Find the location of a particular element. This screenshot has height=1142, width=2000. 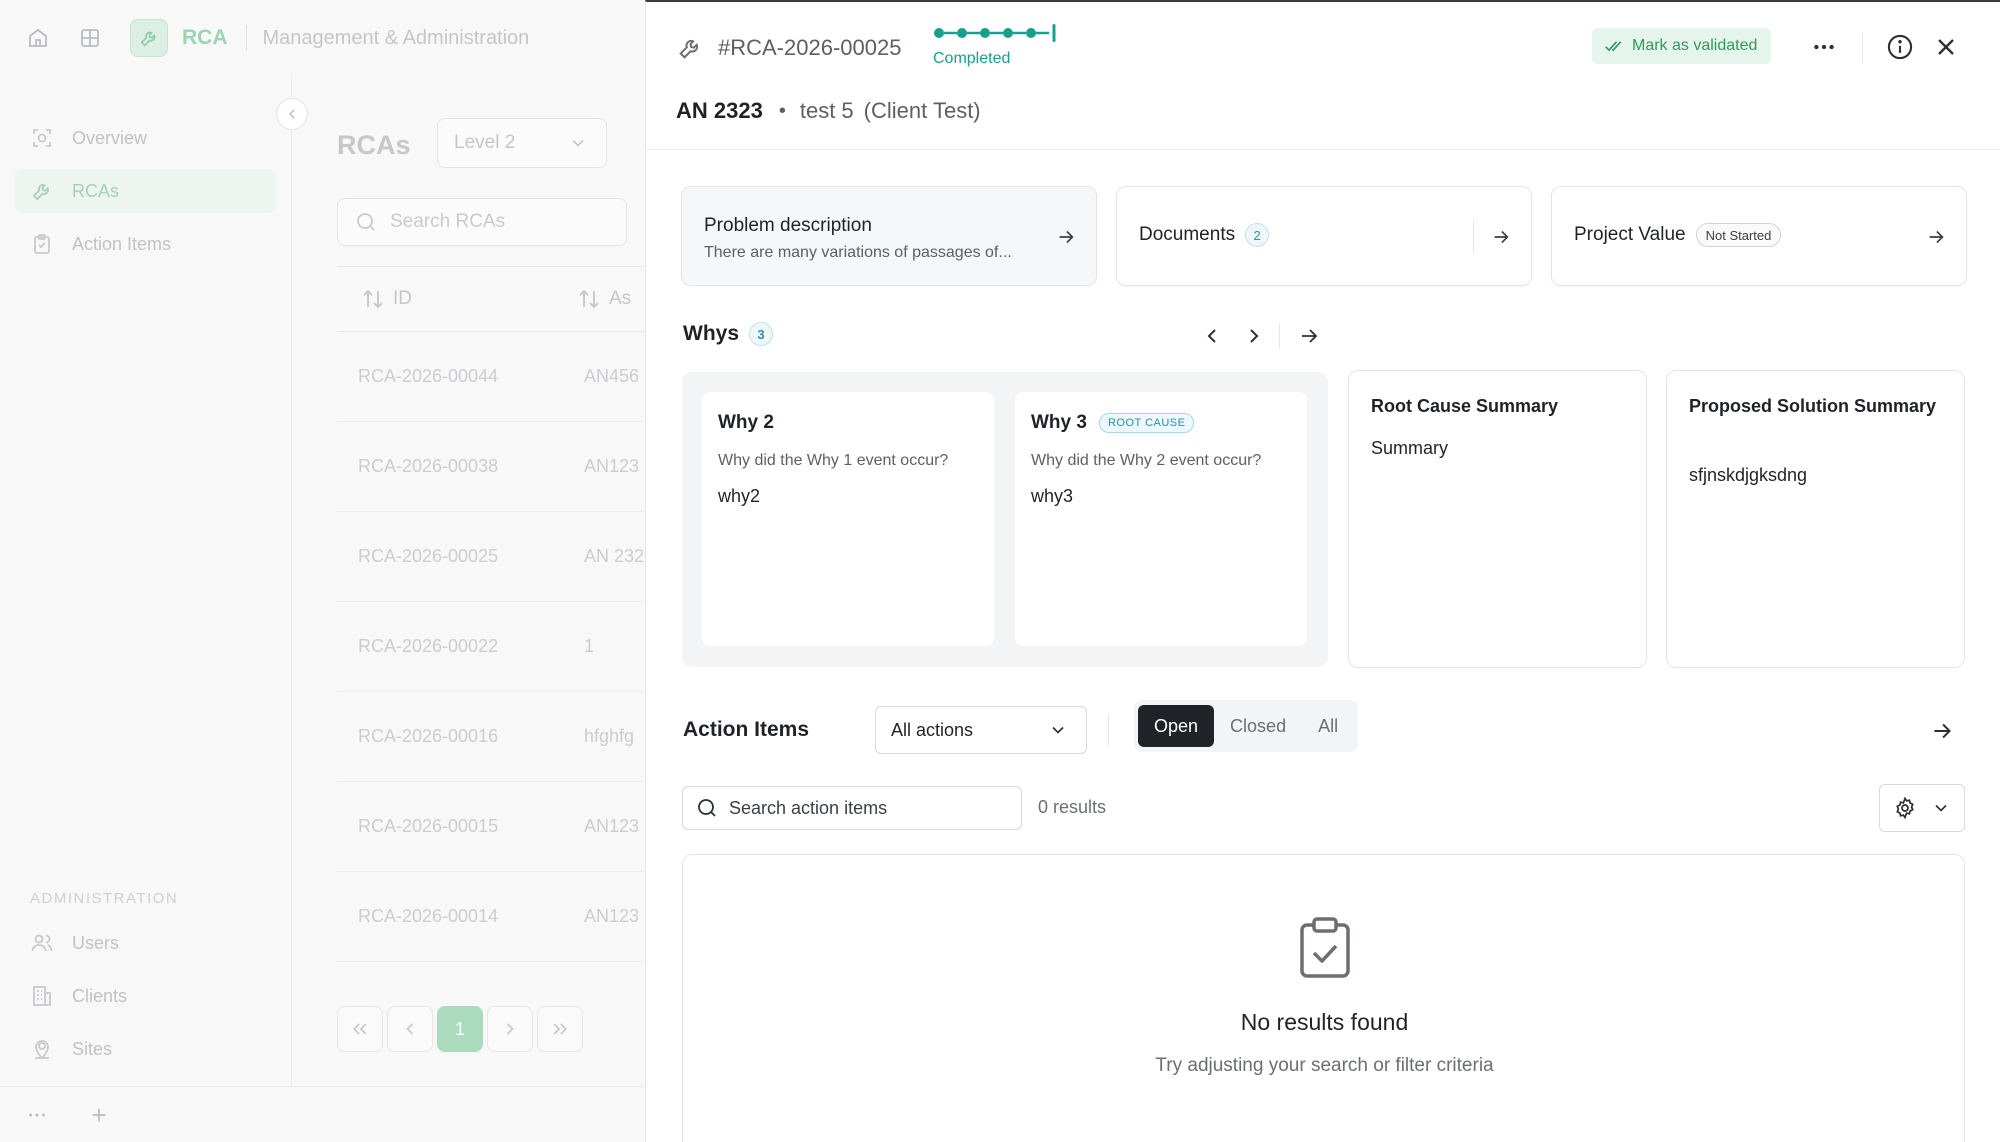

sidebar-item-label: Users is located at coordinates (96, 942).